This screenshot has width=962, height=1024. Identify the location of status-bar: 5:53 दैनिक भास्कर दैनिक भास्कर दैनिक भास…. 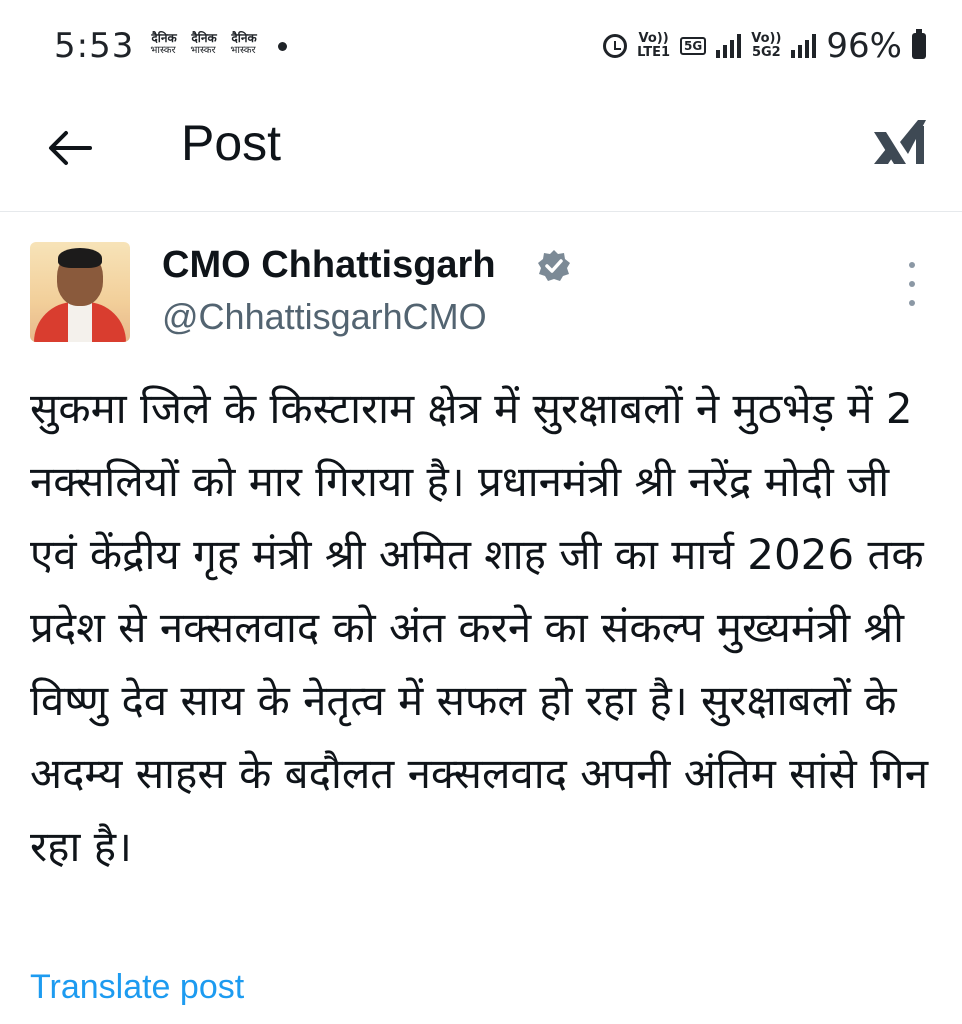
(481, 46).